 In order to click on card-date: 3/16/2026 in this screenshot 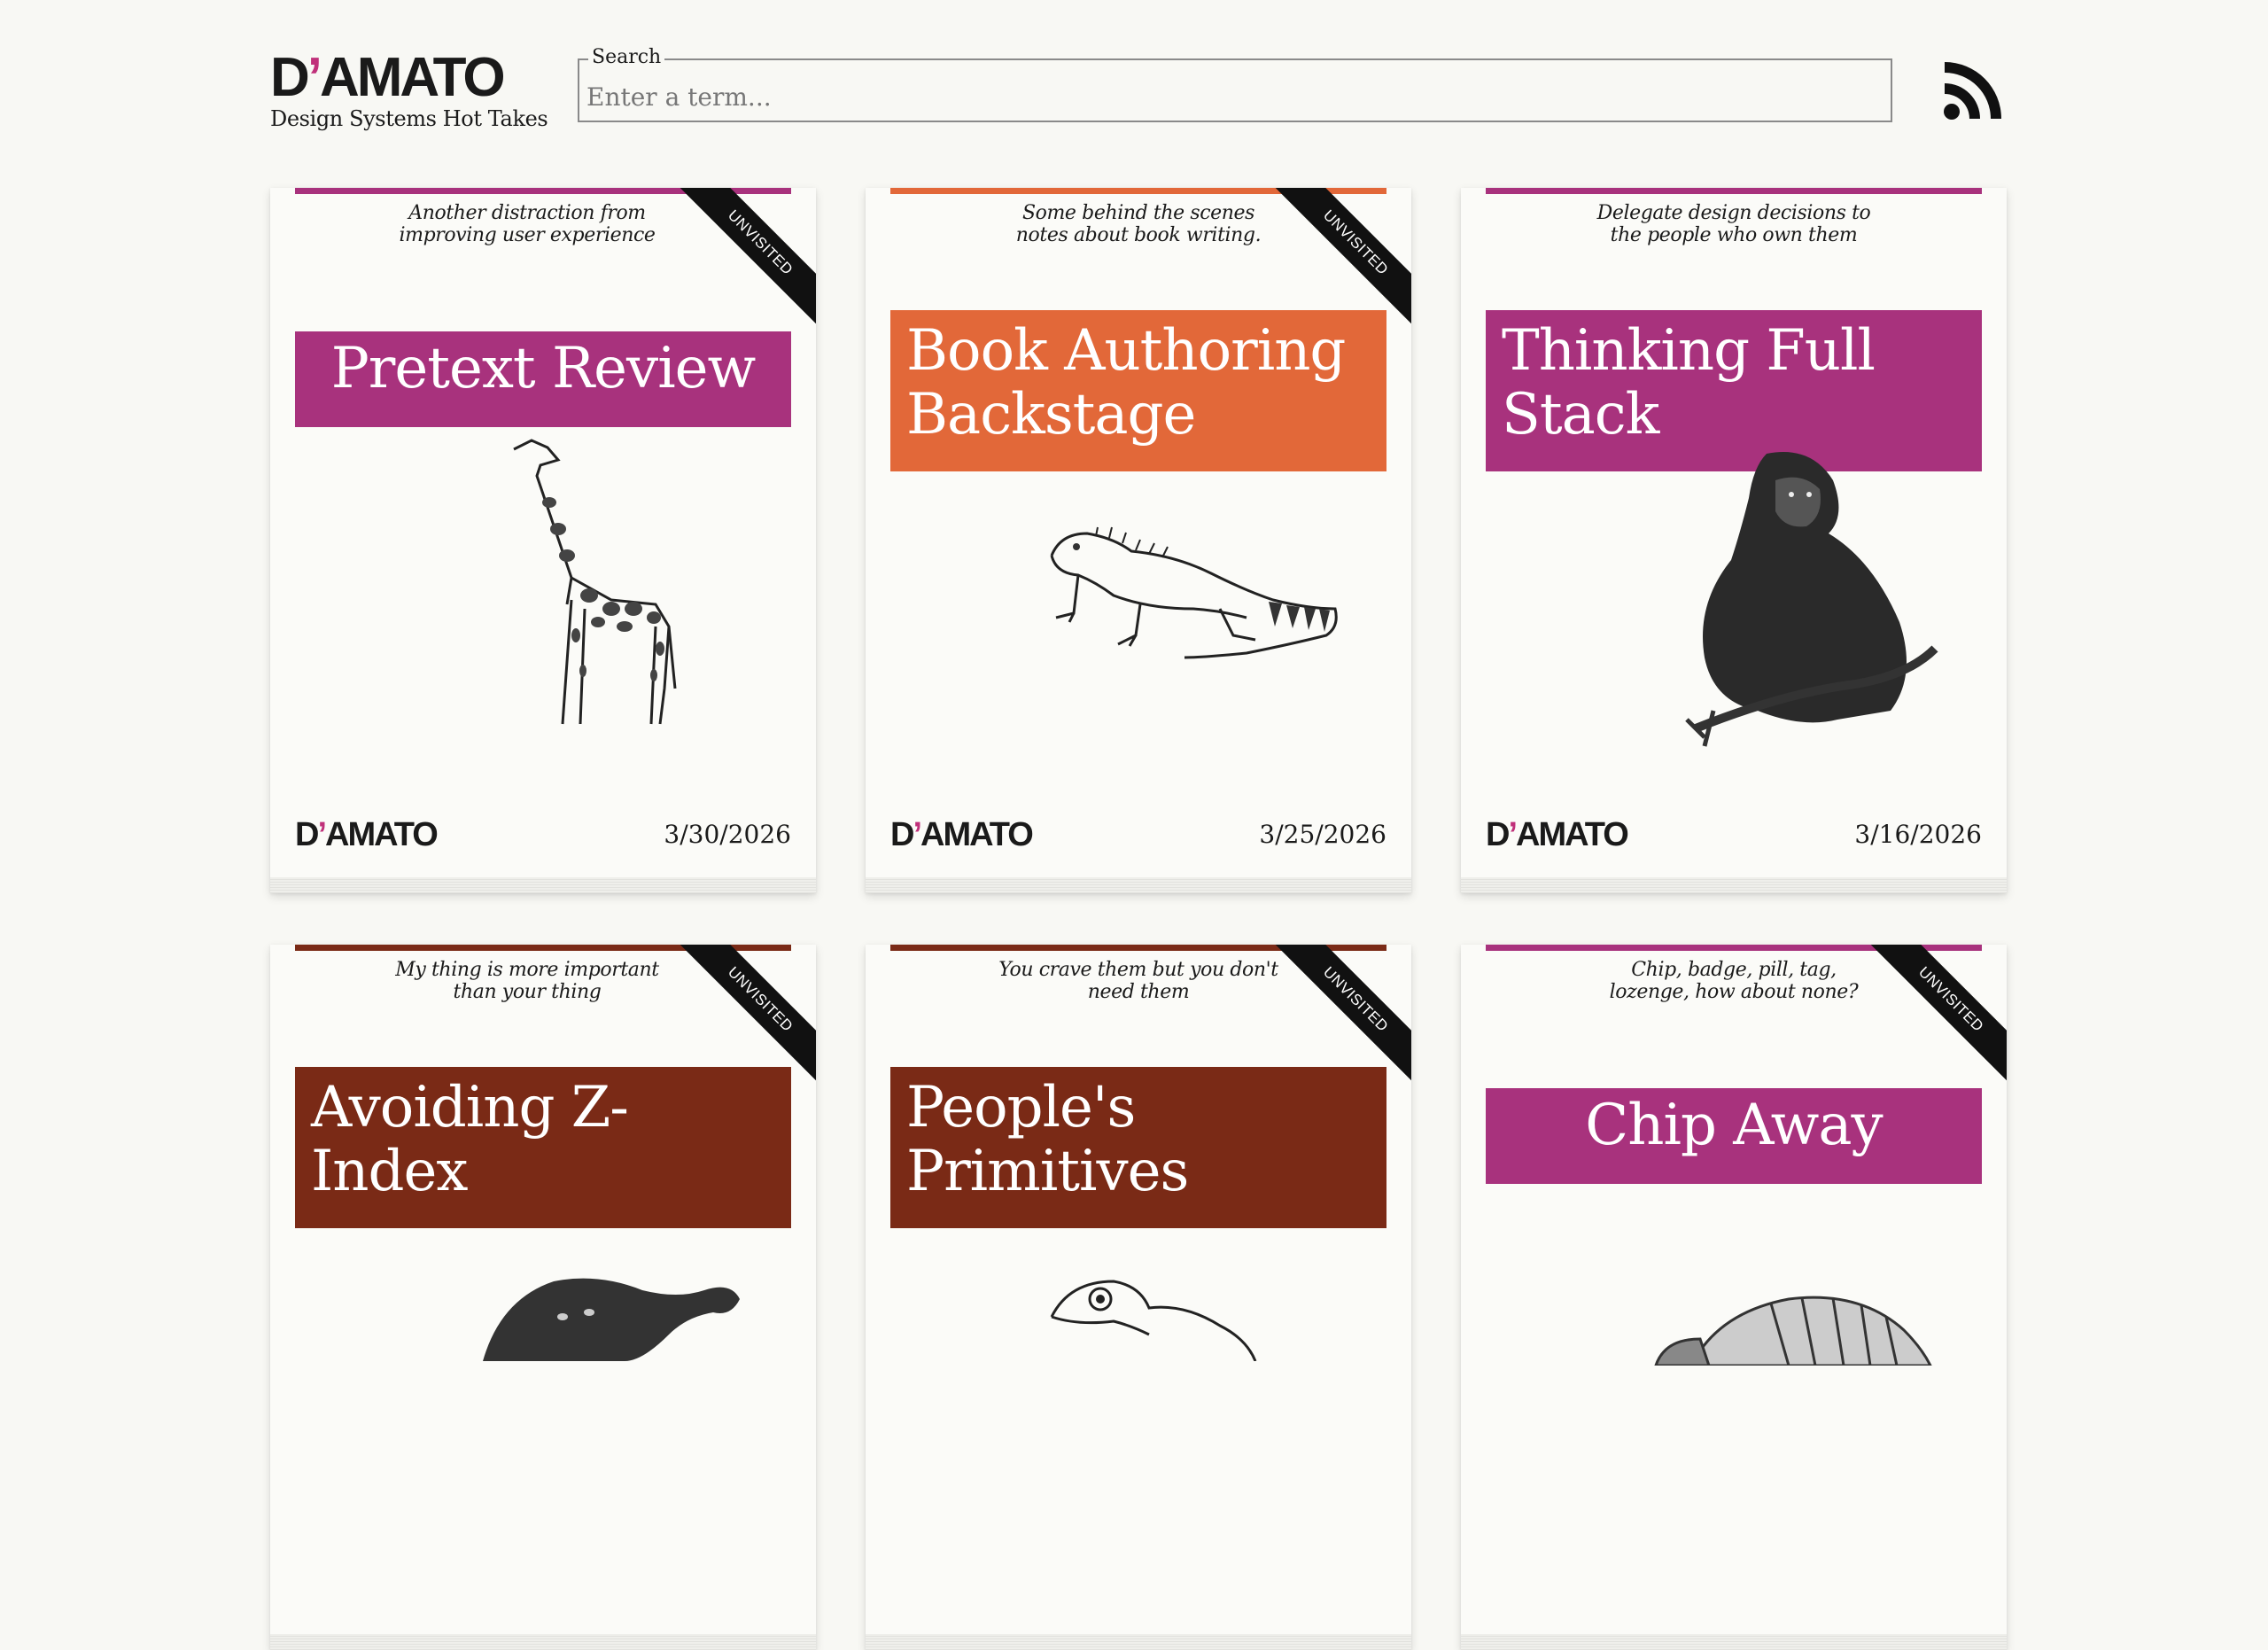, I will do `click(1918, 834)`.